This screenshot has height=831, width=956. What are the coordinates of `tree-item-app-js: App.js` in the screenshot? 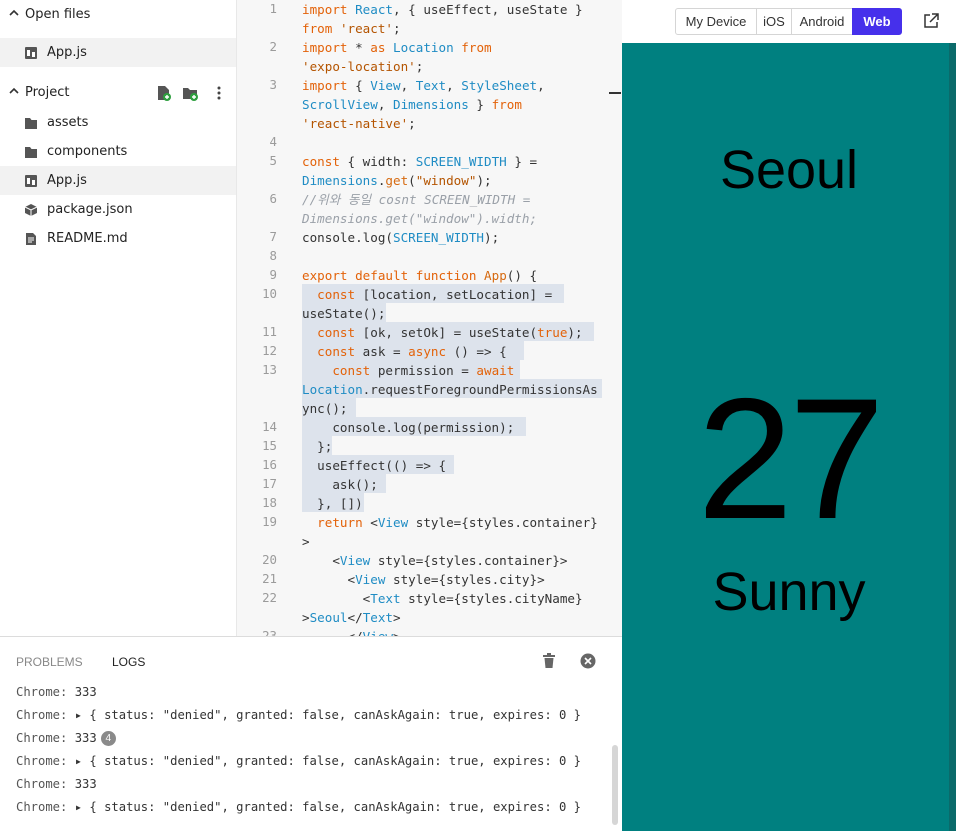 It's located at (118, 180).